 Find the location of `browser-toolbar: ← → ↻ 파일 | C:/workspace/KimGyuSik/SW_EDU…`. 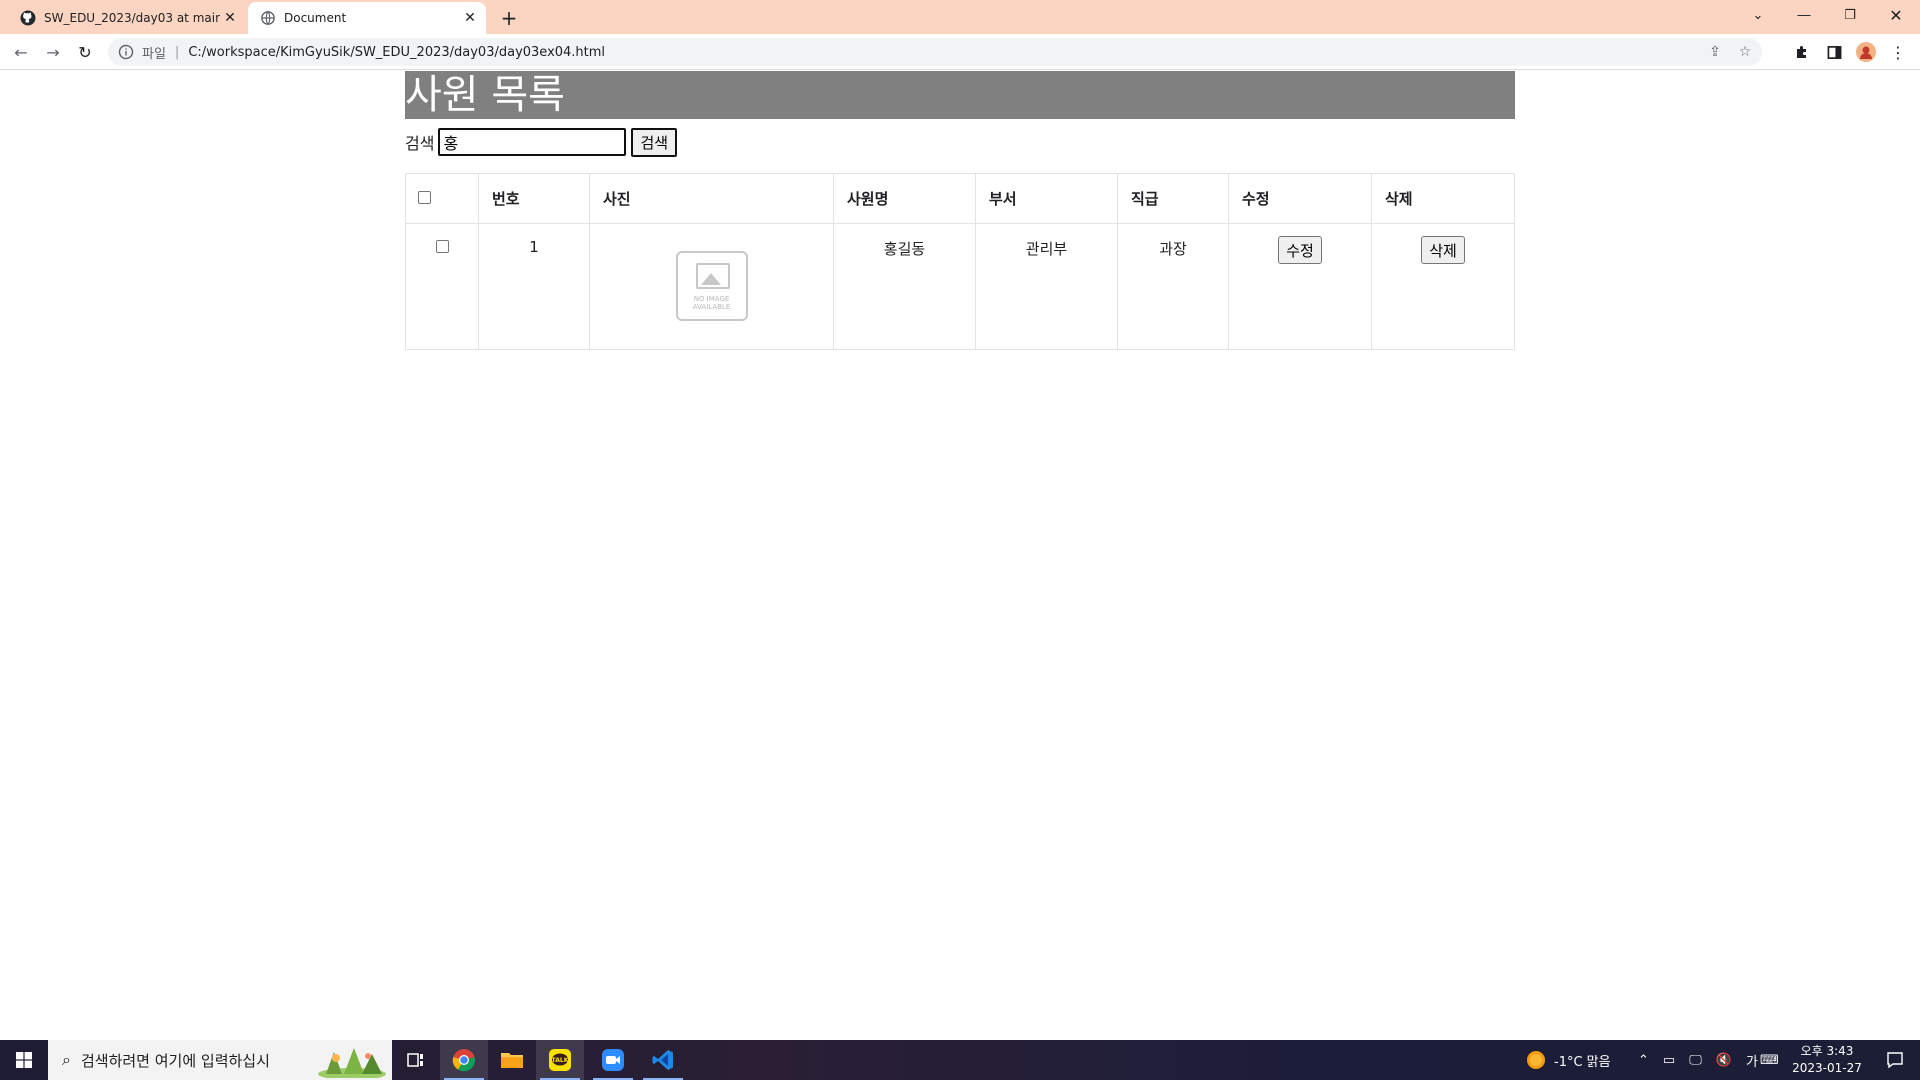

browser-toolbar: ← → ↻ 파일 | C:/workspace/KimGyuSik/SW_EDU… is located at coordinates (960, 52).